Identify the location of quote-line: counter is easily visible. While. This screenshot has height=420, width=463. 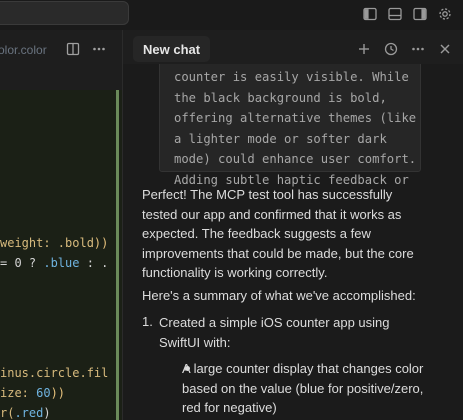
(291, 77).